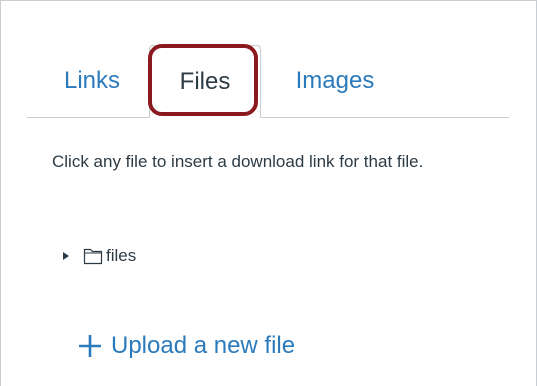 This screenshot has width=537, height=386. I want to click on upload-new-file-button: Upload a new file, so click(186, 346).